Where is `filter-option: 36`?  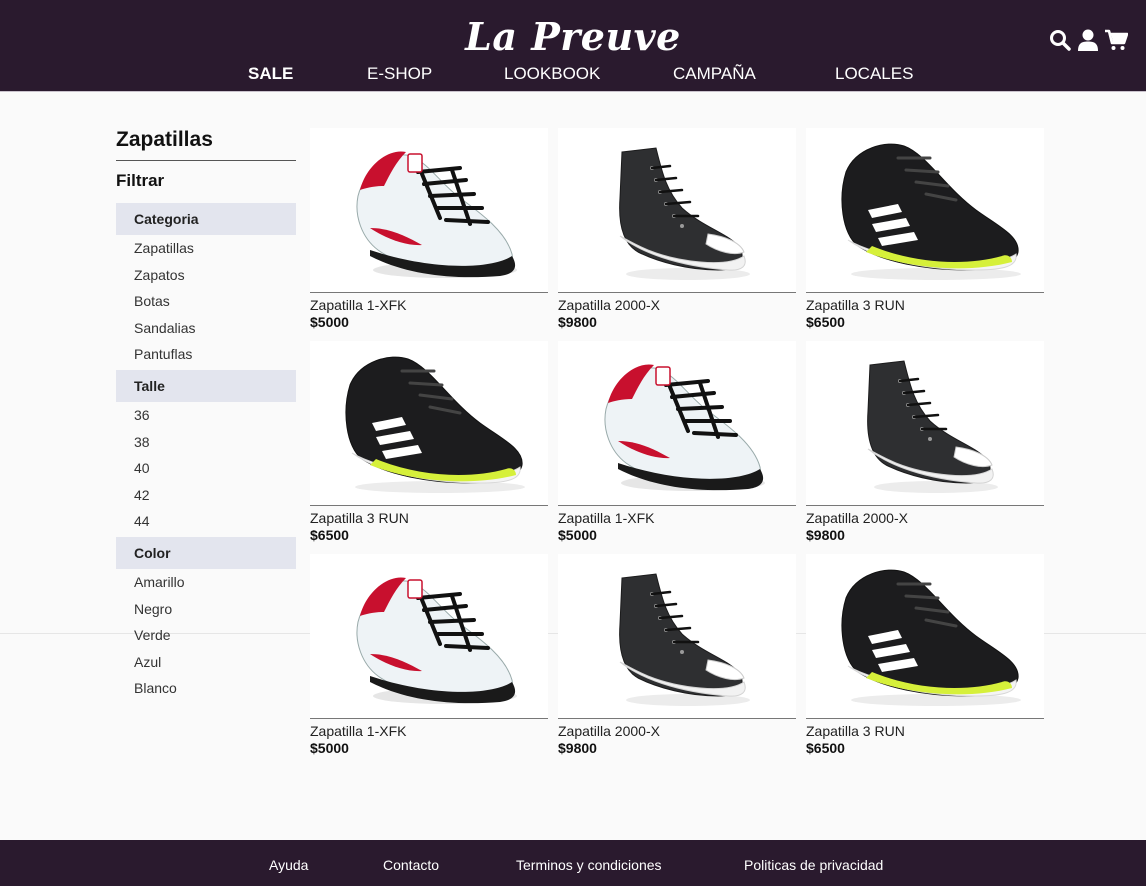
filter-option: 36 is located at coordinates (206, 415).